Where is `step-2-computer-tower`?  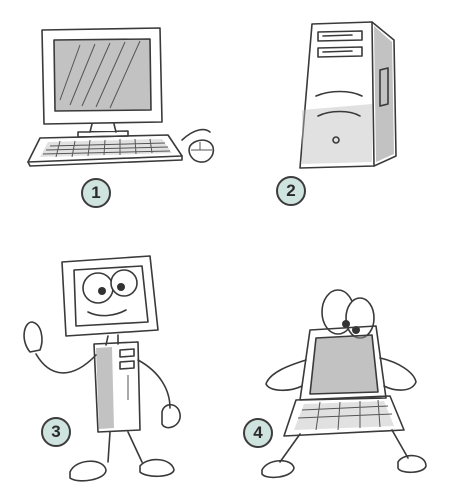 step-2-computer-tower is located at coordinates (348, 95).